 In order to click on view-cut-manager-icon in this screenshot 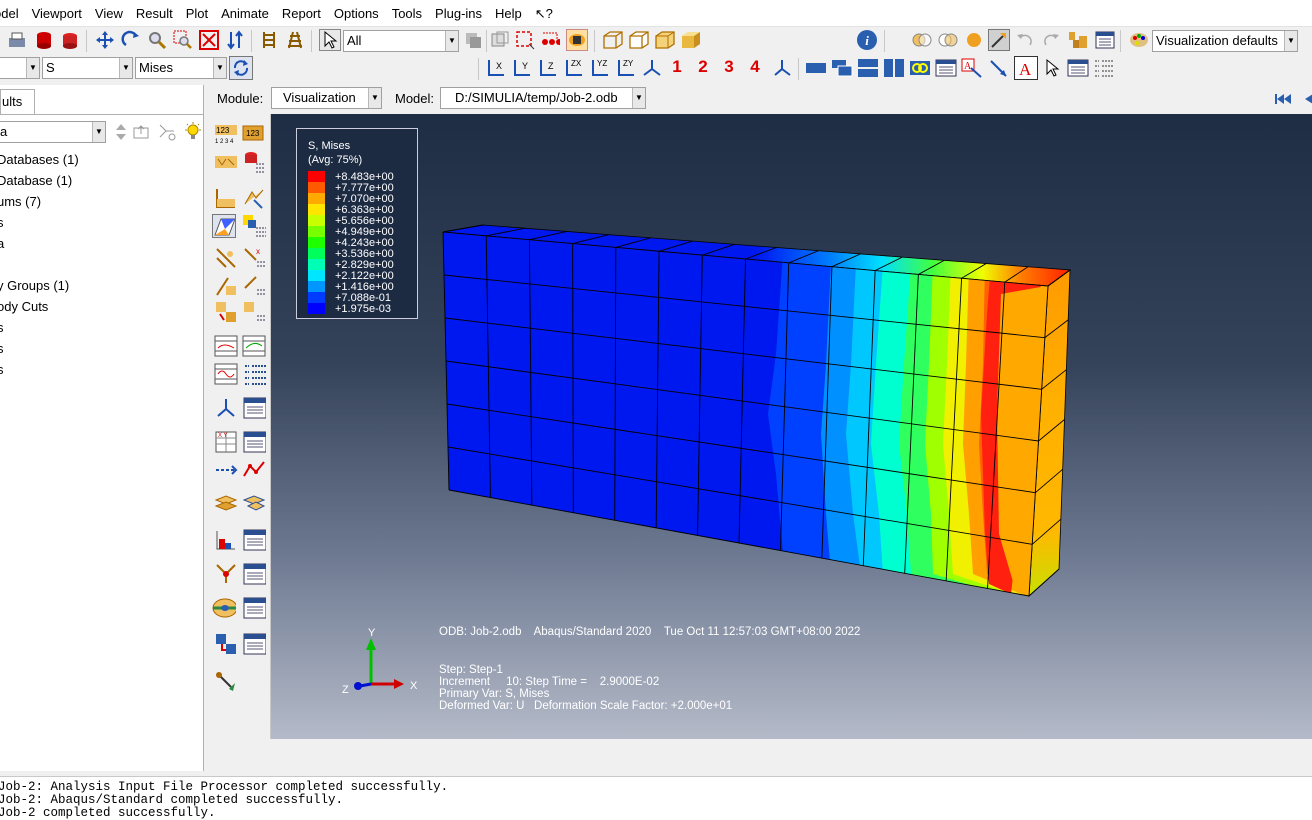, I will do `click(254, 408)`.